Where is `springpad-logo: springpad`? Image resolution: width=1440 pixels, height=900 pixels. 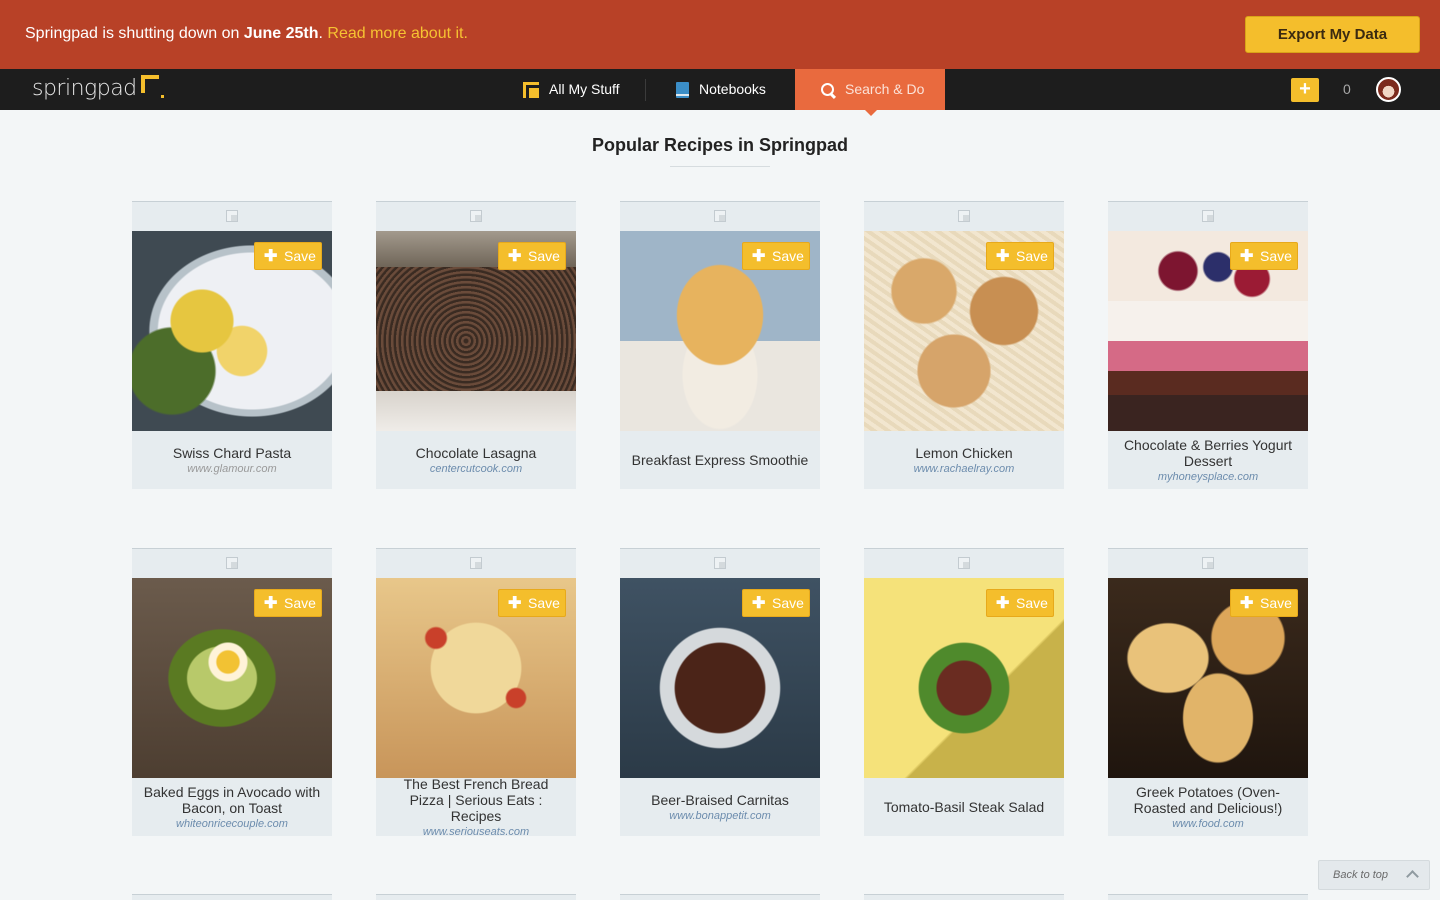
springpad-logo: springpad is located at coordinates (98, 89).